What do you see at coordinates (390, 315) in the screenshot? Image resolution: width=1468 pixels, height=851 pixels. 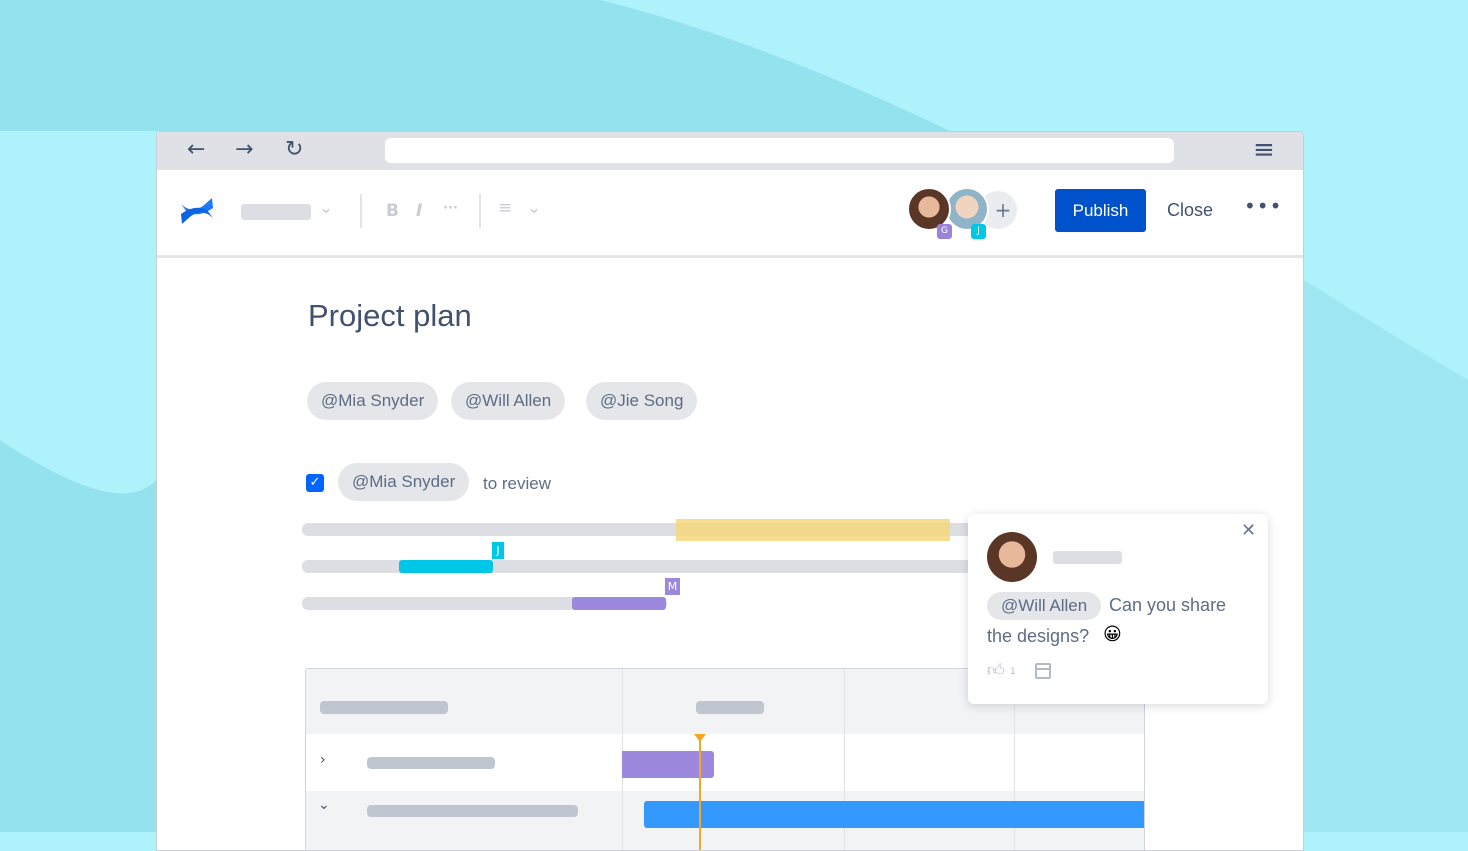 I see `page-title: Project plan` at bounding box center [390, 315].